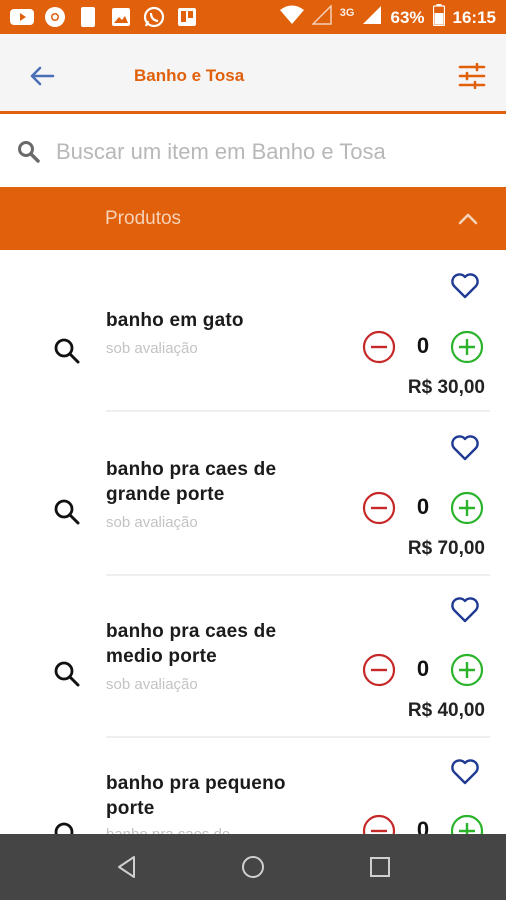 The width and height of the screenshot is (506, 900). I want to click on search-bar, so click(253, 152).